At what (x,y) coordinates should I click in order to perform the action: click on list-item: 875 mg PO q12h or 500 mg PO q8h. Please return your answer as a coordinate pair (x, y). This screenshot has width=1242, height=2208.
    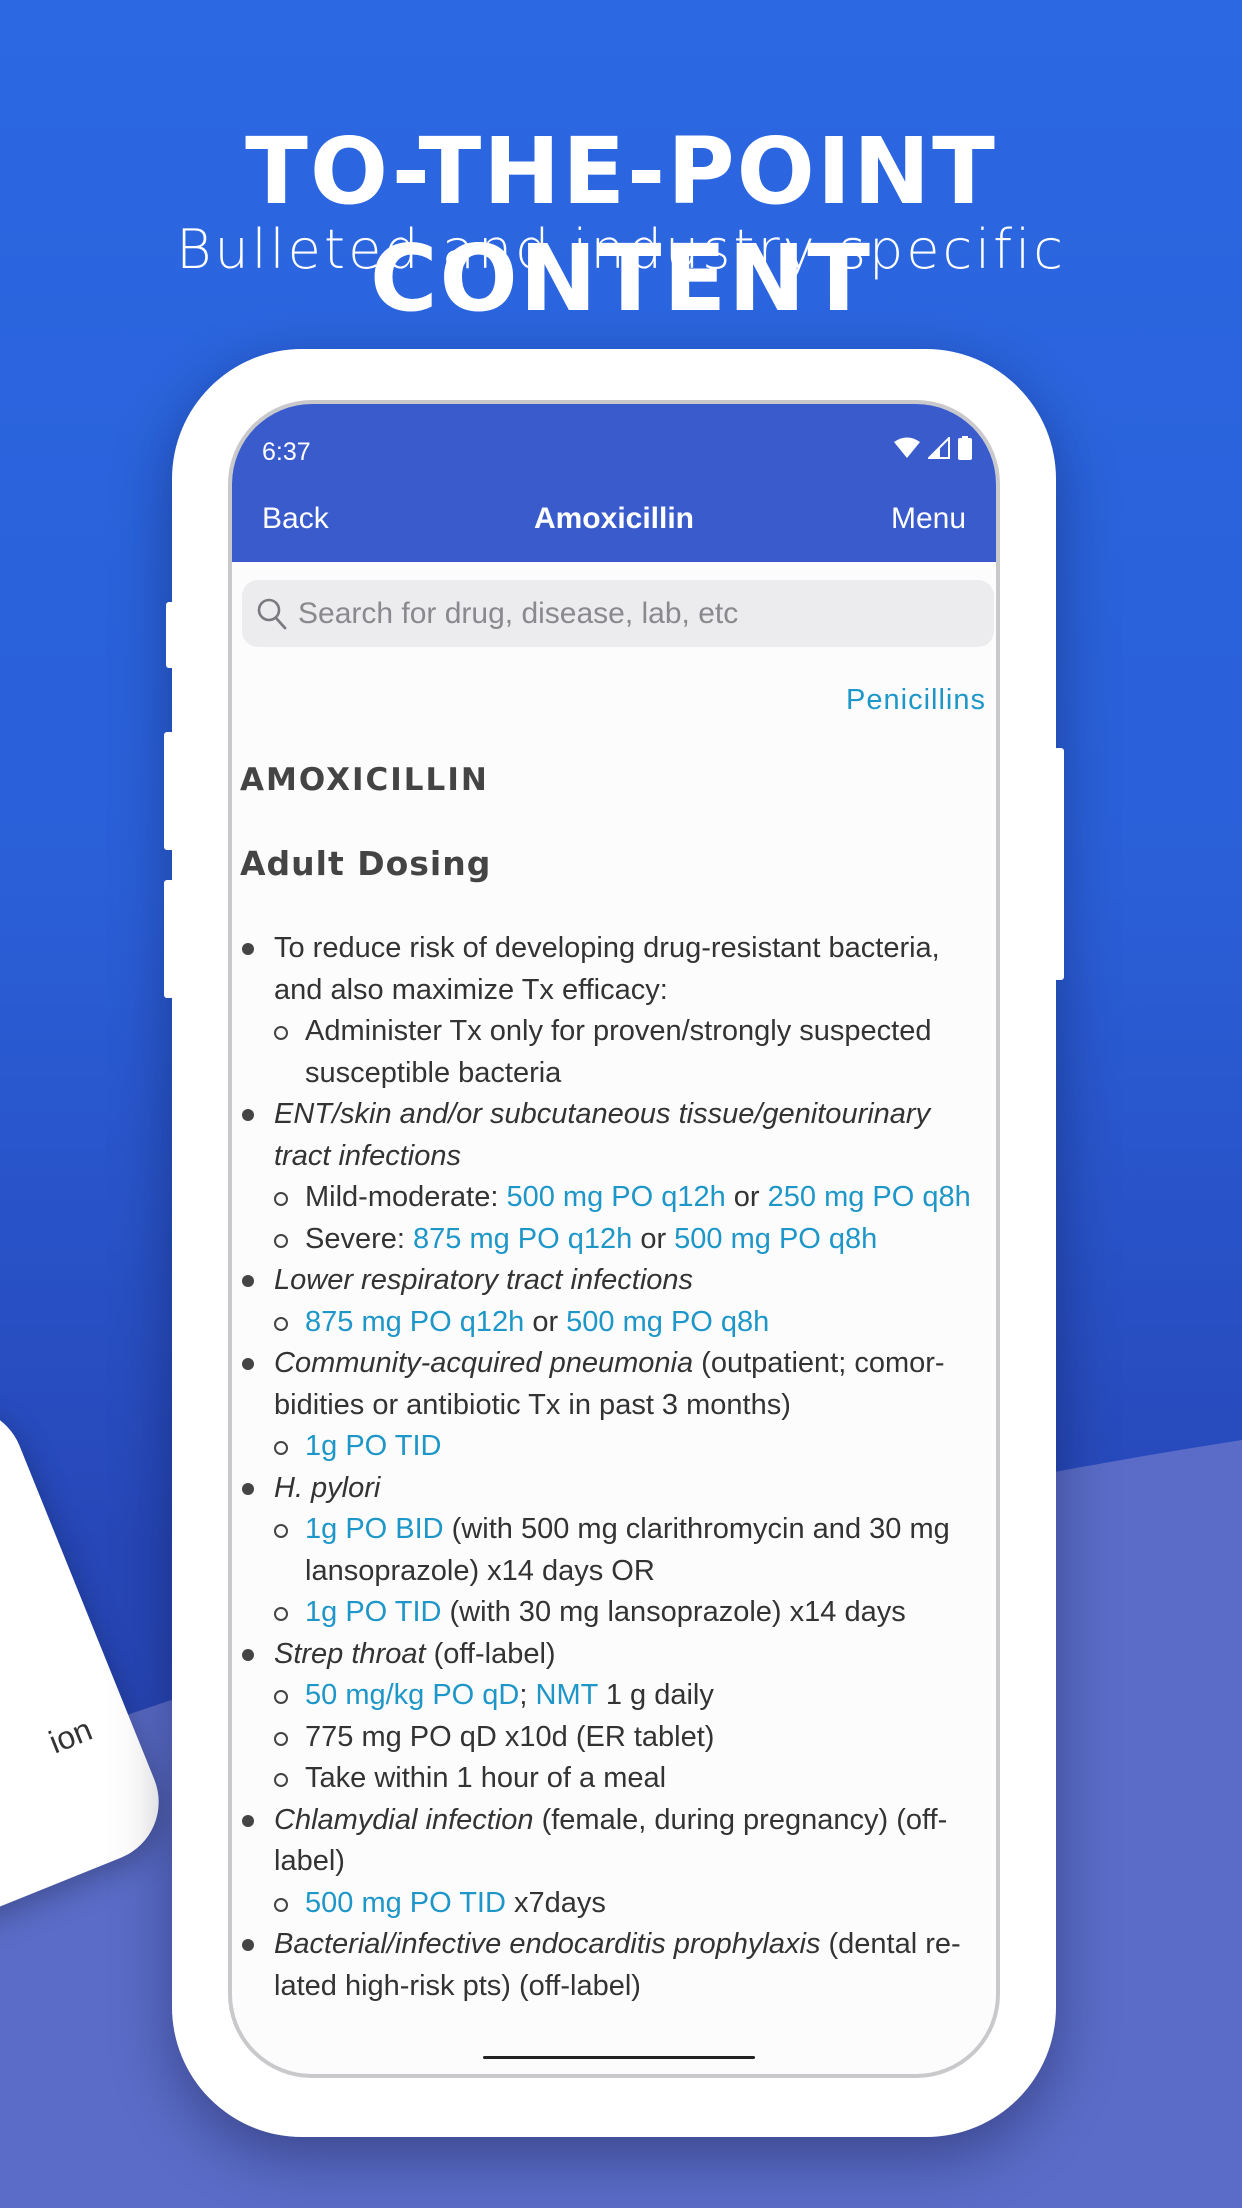
    Looking at the image, I should click on (614, 1323).